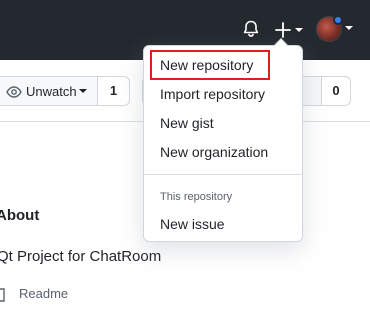 Image resolution: width=370 pixels, height=311 pixels. What do you see at coordinates (335, 29) in the screenshot?
I see `user-menu-button` at bounding box center [335, 29].